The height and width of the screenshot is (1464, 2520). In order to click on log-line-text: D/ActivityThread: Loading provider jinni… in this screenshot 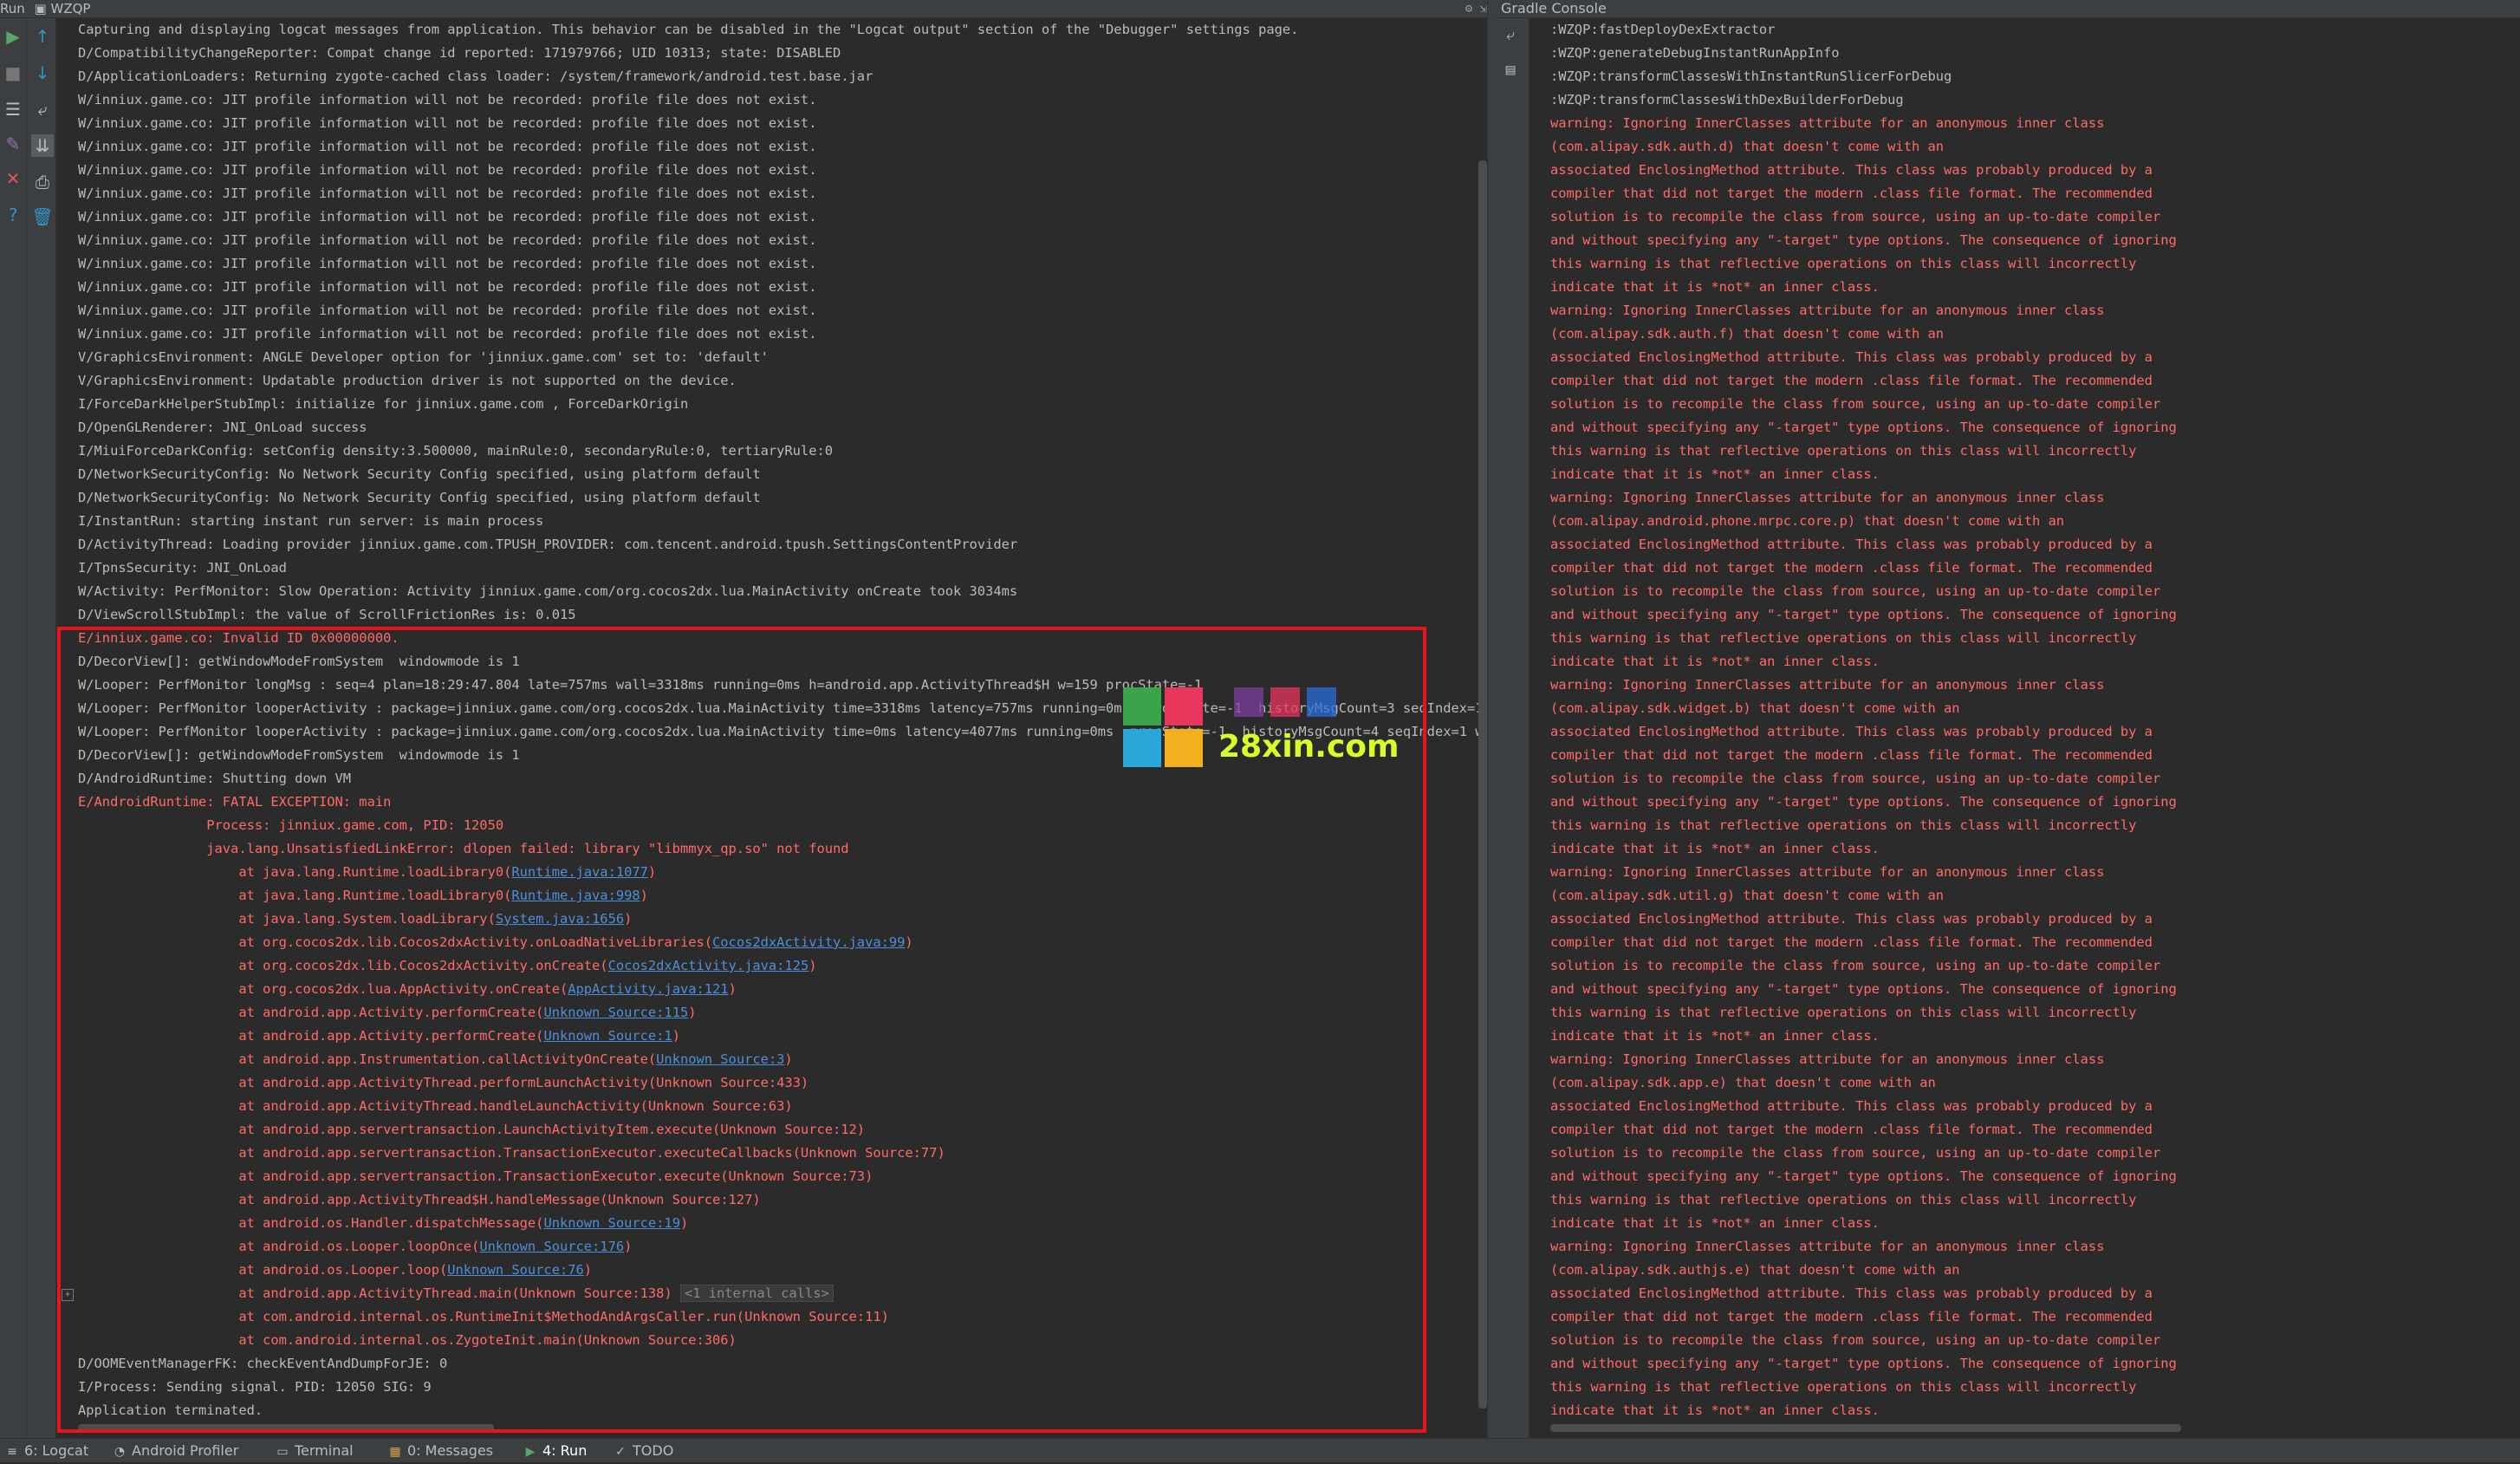, I will do `click(548, 544)`.